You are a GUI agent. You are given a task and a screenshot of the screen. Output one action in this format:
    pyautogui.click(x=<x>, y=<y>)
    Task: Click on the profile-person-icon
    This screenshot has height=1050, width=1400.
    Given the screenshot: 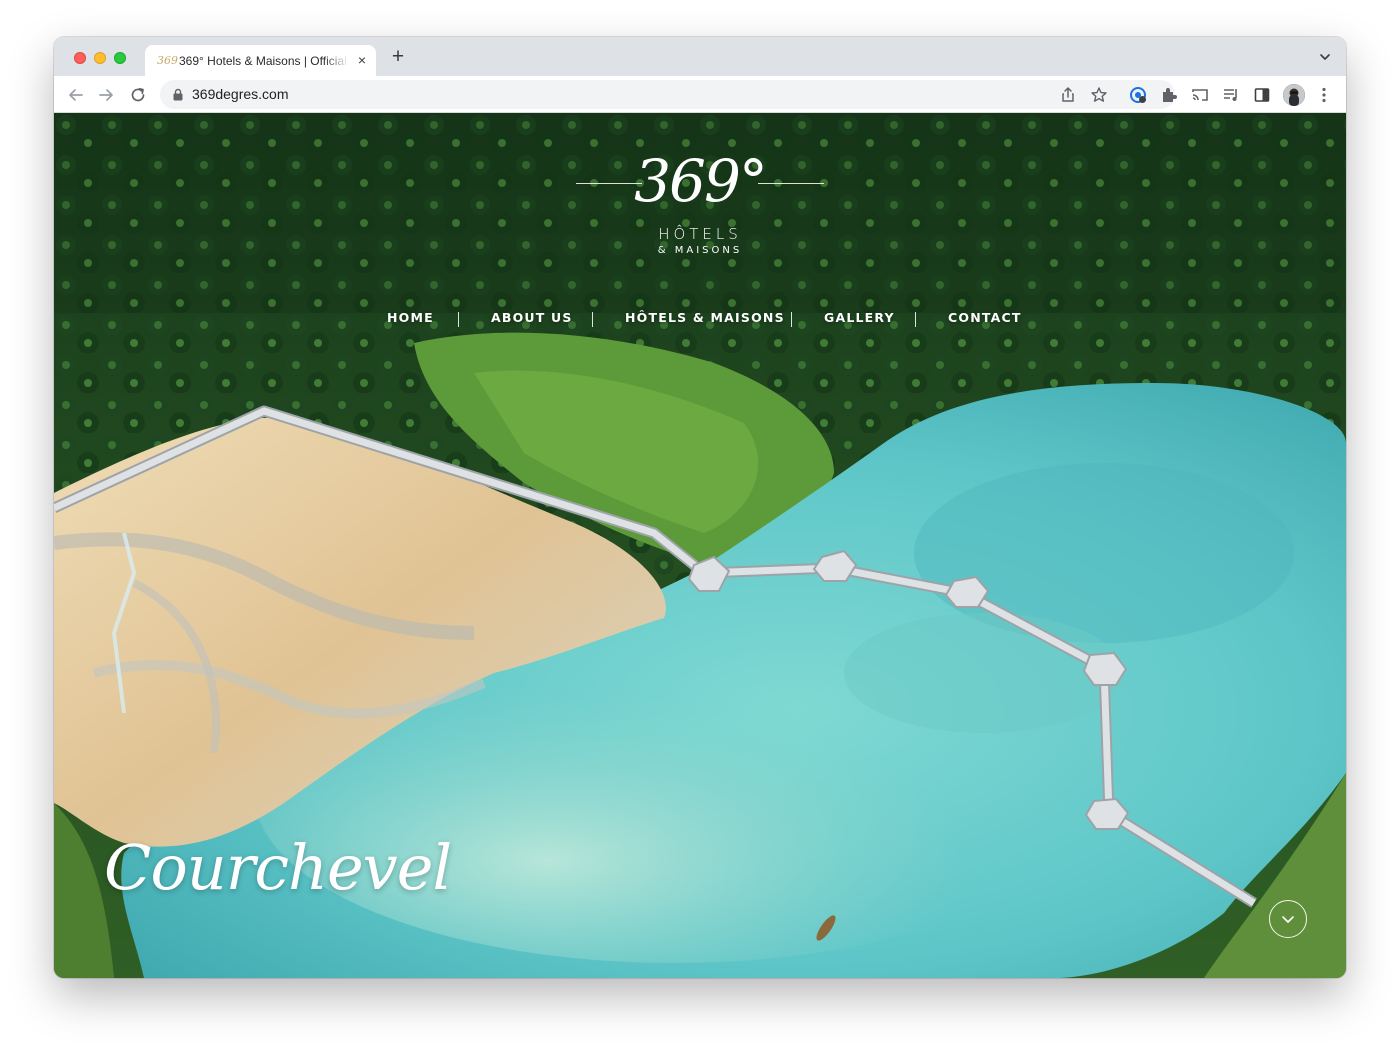 What is the action you would take?
    pyautogui.click(x=1294, y=95)
    